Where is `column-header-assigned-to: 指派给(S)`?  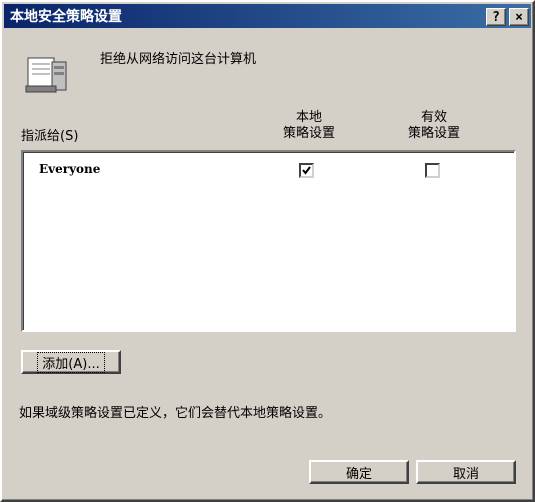 column-header-assigned-to: 指派给(S) is located at coordinates (50, 136).